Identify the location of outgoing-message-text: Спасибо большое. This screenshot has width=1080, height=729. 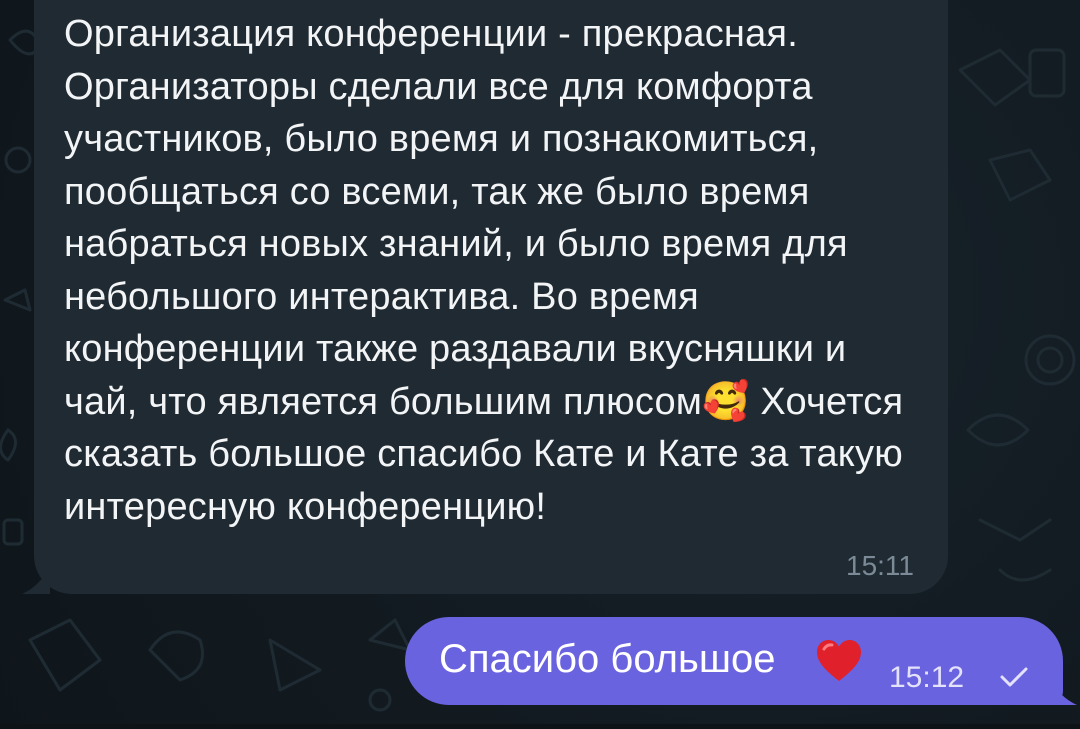
(607, 659).